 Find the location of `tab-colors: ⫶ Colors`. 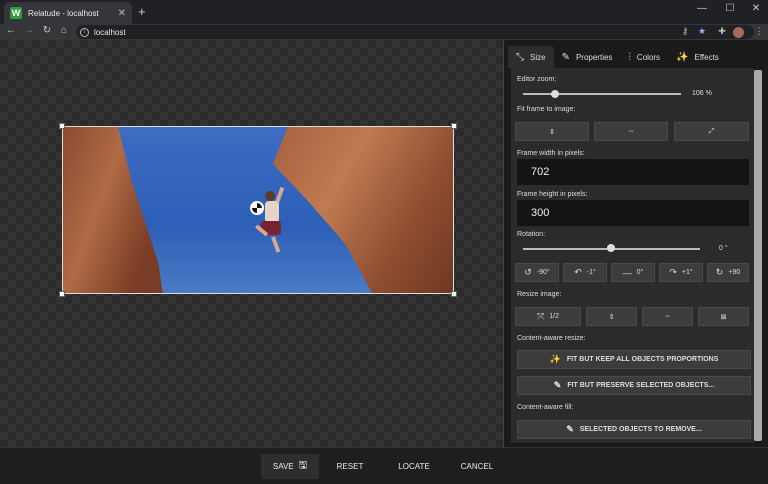

tab-colors: ⫶ Colors is located at coordinates (644, 57).